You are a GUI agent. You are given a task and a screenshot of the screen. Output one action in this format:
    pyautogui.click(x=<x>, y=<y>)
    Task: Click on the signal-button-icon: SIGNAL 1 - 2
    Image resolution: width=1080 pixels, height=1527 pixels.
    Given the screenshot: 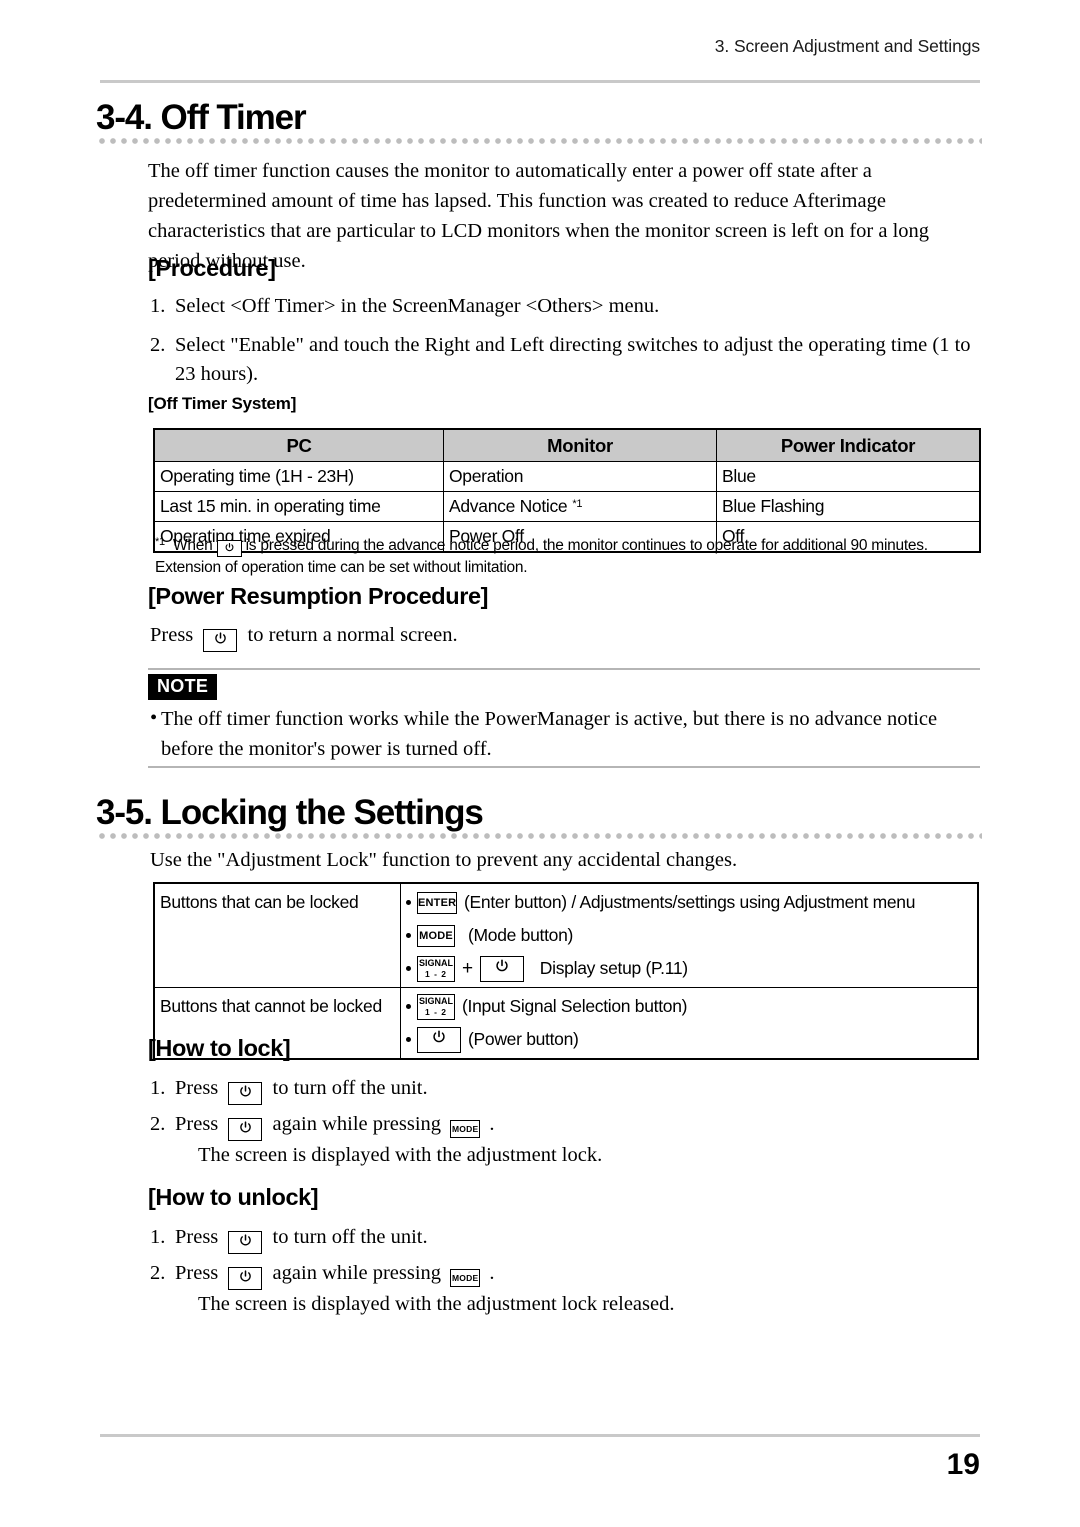 What is the action you would take?
    pyautogui.click(x=436, y=968)
    